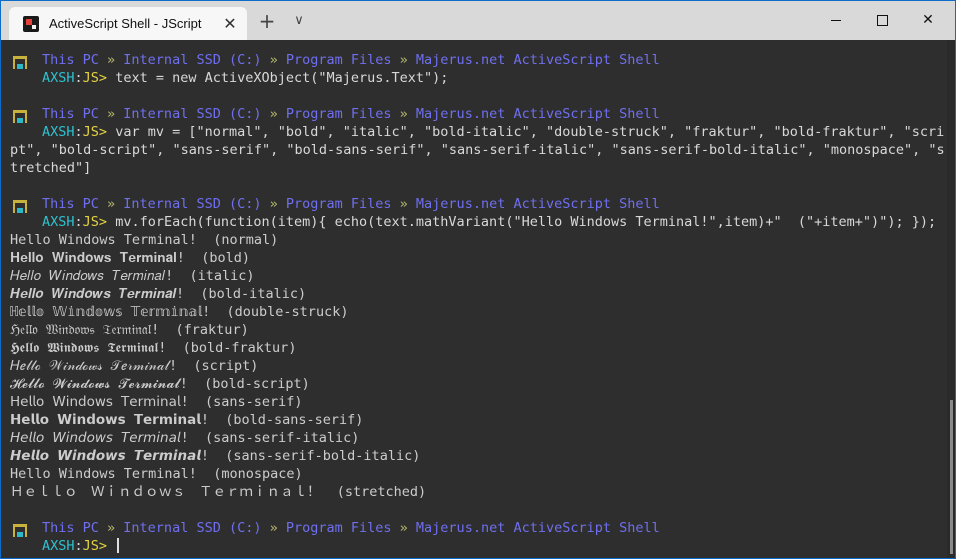  Describe the element at coordinates (160, 384) in the screenshot. I see `output-line: 𝓗𝓮𝓵𝓵𝓸 𝓦𝓲𝓷𝓭𝓸𝔀𝓼 𝓣𝓮𝓻𝓶𝓲𝓷𝓪𝓵! (bold-script)` at that location.